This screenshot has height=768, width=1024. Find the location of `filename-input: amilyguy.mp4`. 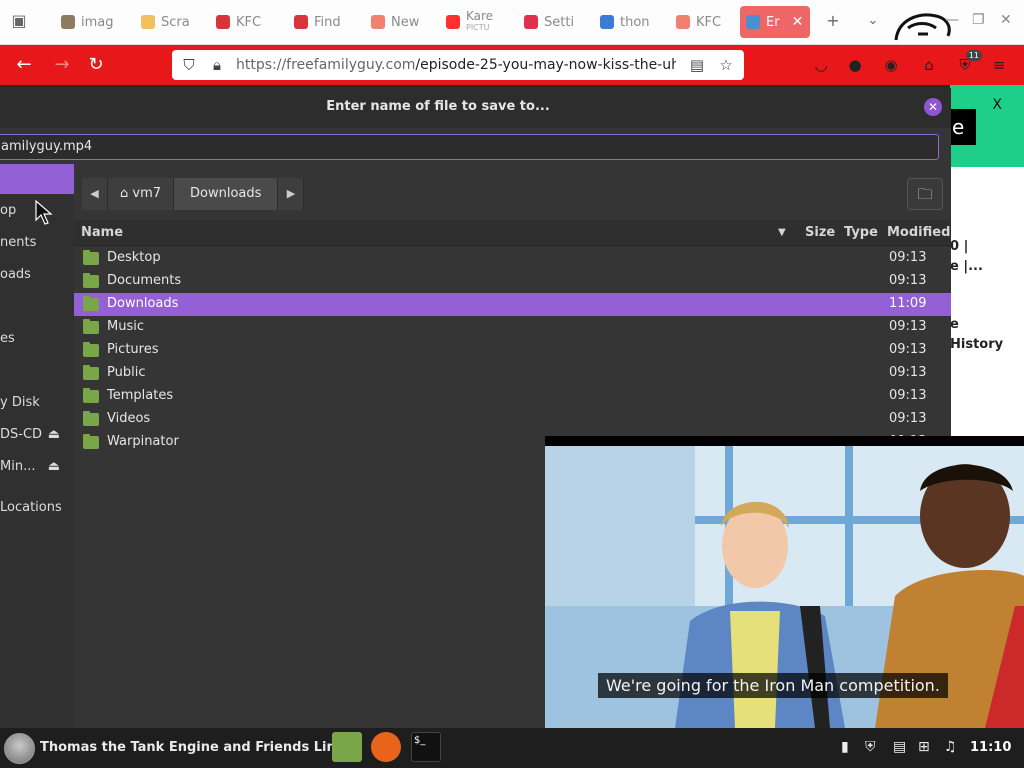

filename-input: amilyguy.mp4 is located at coordinates (469, 147).